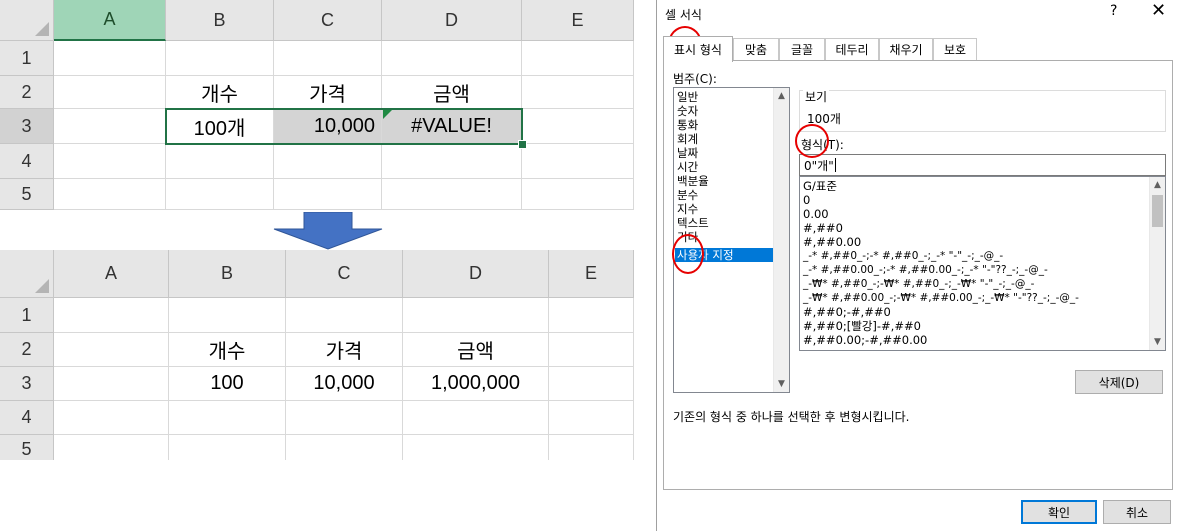 The image size is (1178, 531). I want to click on cell-c3: 10,000, so click(344, 384).